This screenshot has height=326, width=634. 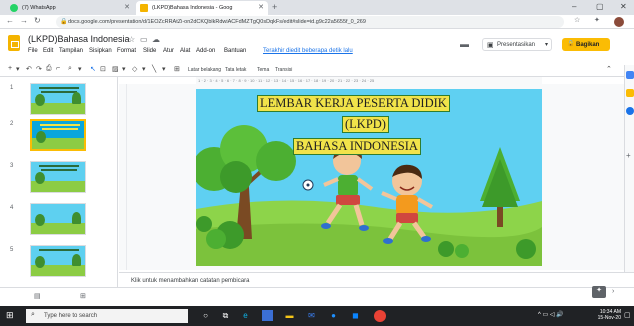 I want to click on tasks-icon, so click(x=630, y=111).